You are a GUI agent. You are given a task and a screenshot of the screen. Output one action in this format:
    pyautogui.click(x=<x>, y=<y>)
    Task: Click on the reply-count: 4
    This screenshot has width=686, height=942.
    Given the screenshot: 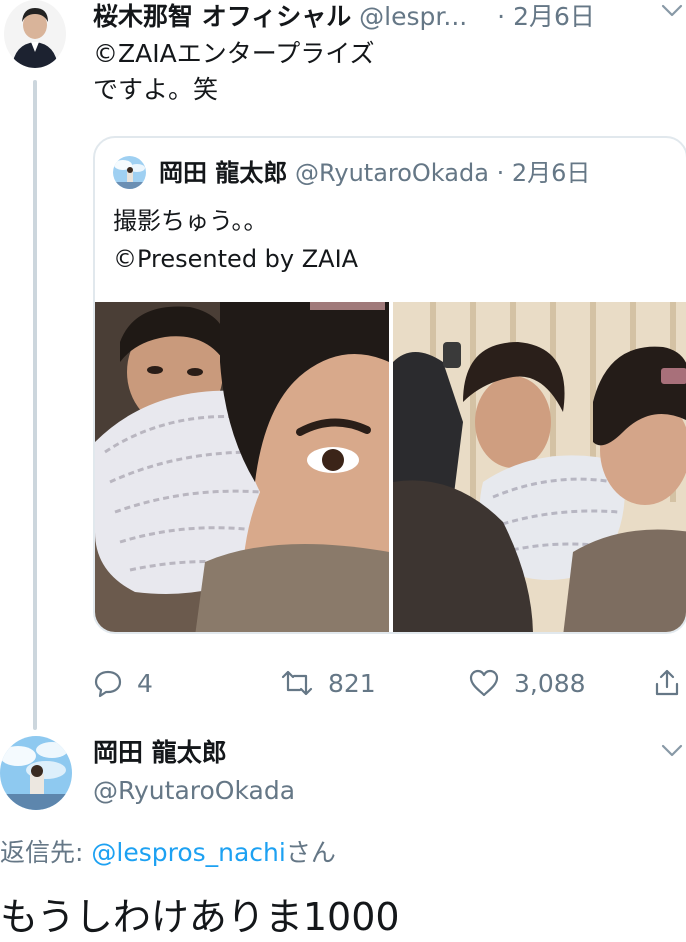 What is the action you would take?
    pyautogui.click(x=145, y=683)
    